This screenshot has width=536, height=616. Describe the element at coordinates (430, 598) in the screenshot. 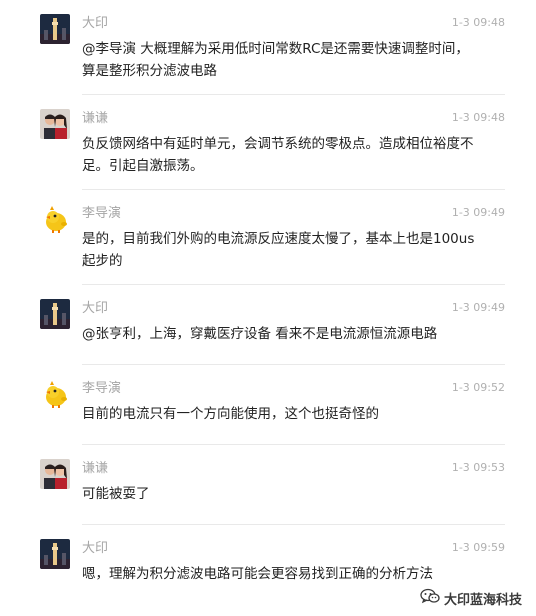

I see `wechat-icon` at that location.